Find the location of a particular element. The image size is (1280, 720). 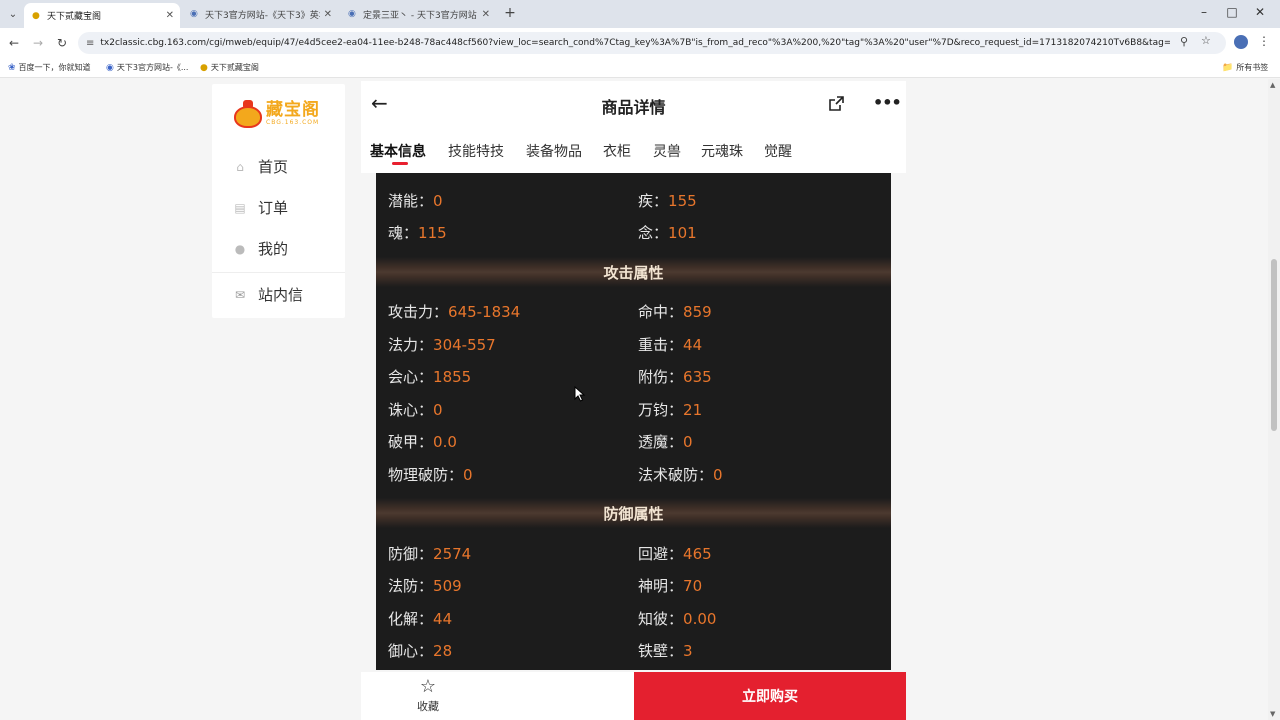

sidebar-item-label: 订单 is located at coordinates (273, 208).